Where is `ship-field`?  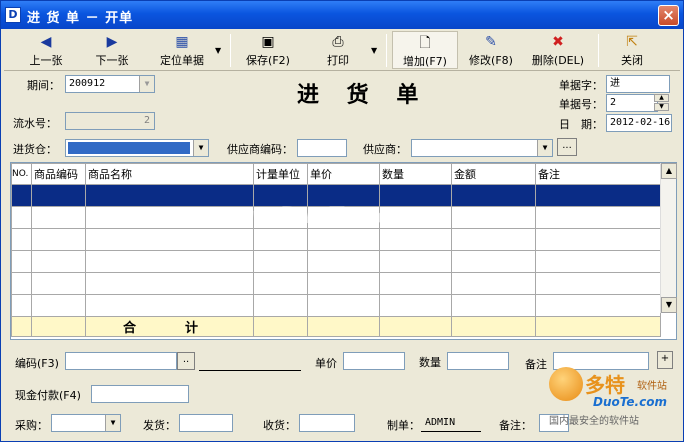 ship-field is located at coordinates (206, 423).